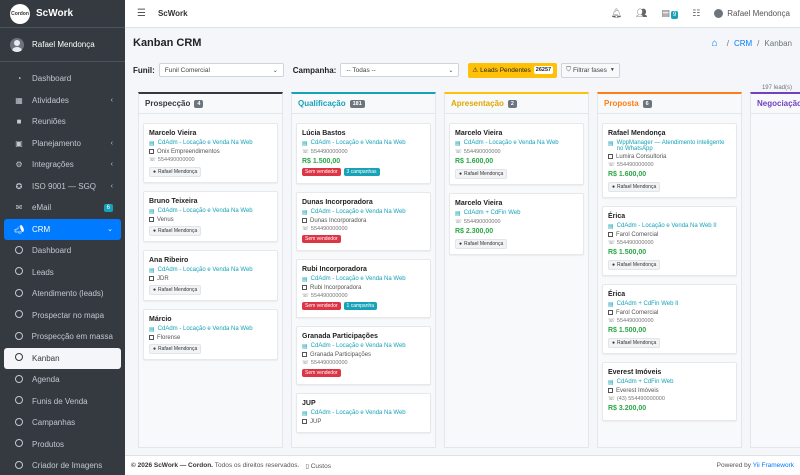  What do you see at coordinates (451, 70) in the screenshot?
I see `chevron-down-icon: ⌄` at bounding box center [451, 70].